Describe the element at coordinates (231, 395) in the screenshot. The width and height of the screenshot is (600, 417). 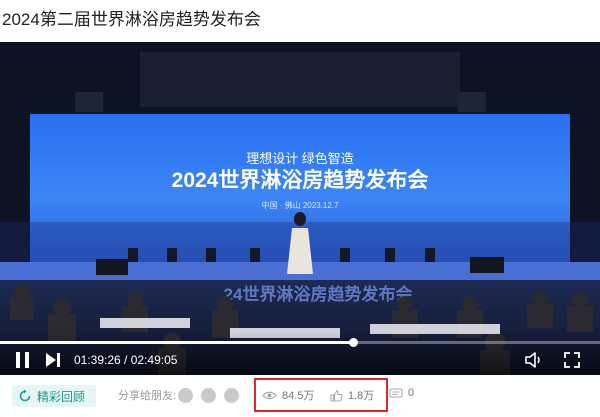
I see `qq-icon` at that location.